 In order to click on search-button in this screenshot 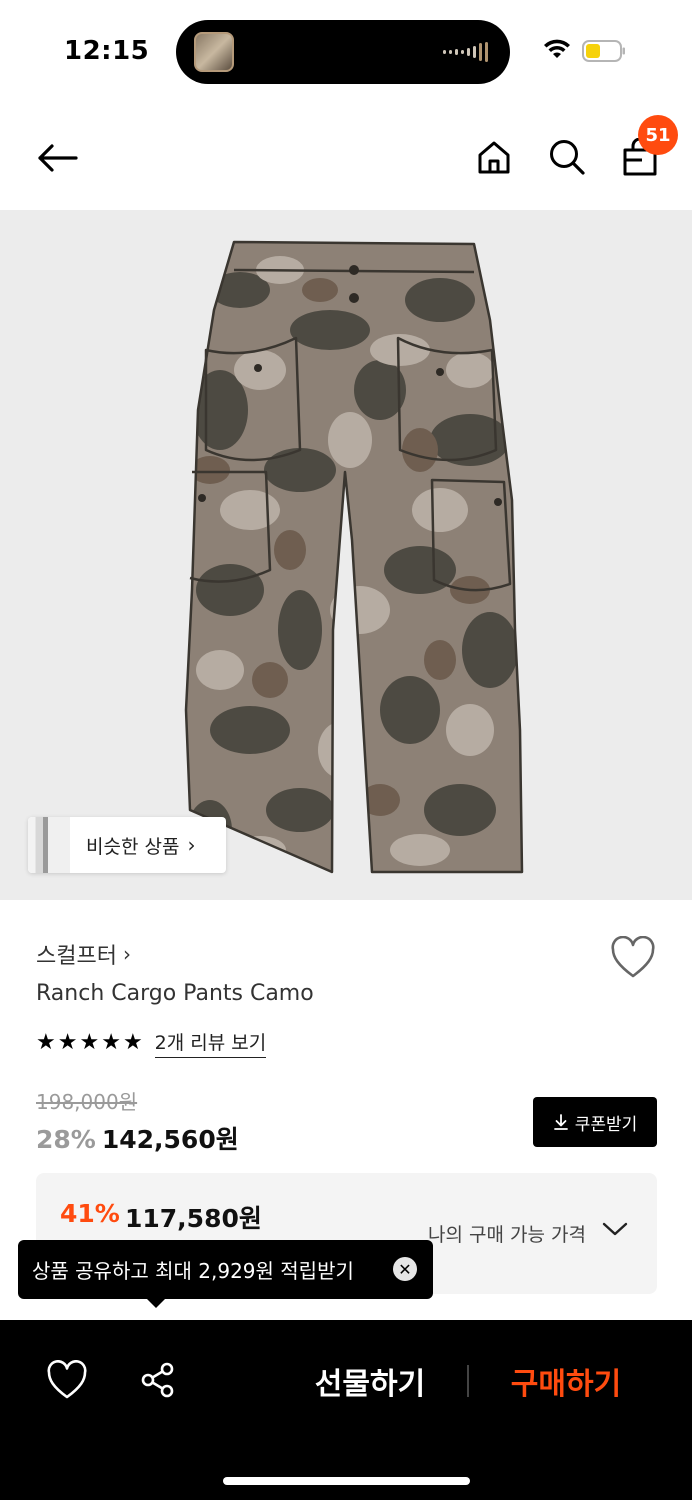, I will do `click(567, 157)`.